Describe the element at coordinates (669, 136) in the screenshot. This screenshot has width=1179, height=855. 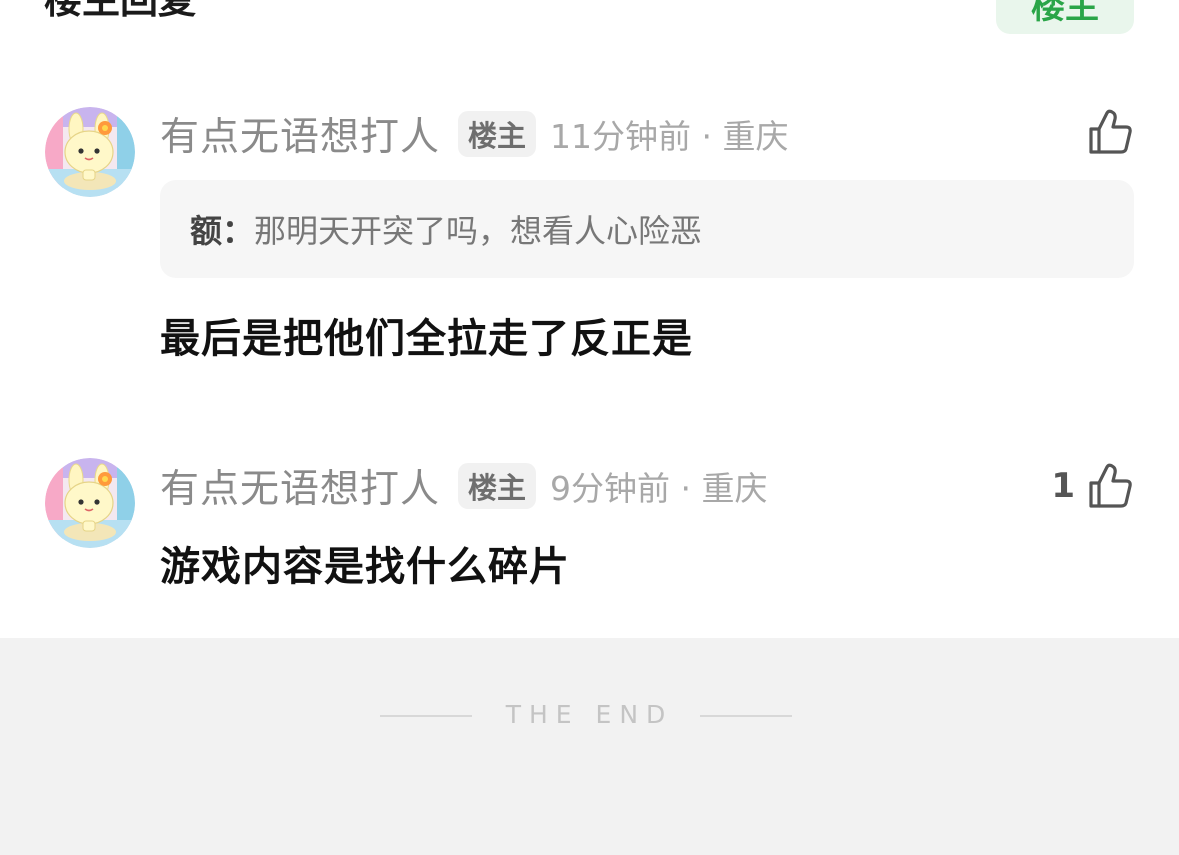
I see `time-location: 11分钟前 · 重庆` at that location.